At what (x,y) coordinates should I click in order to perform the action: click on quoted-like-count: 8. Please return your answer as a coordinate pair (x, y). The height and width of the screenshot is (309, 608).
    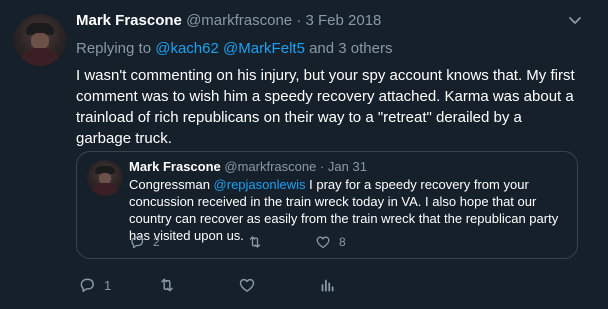
    Looking at the image, I should click on (342, 242).